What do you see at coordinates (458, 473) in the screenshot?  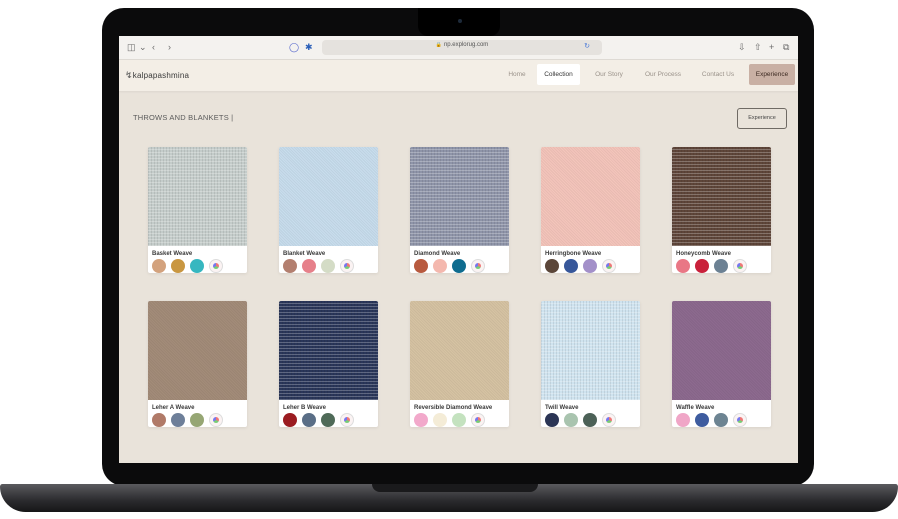 I see `screen-bezel-bottom` at bounding box center [458, 473].